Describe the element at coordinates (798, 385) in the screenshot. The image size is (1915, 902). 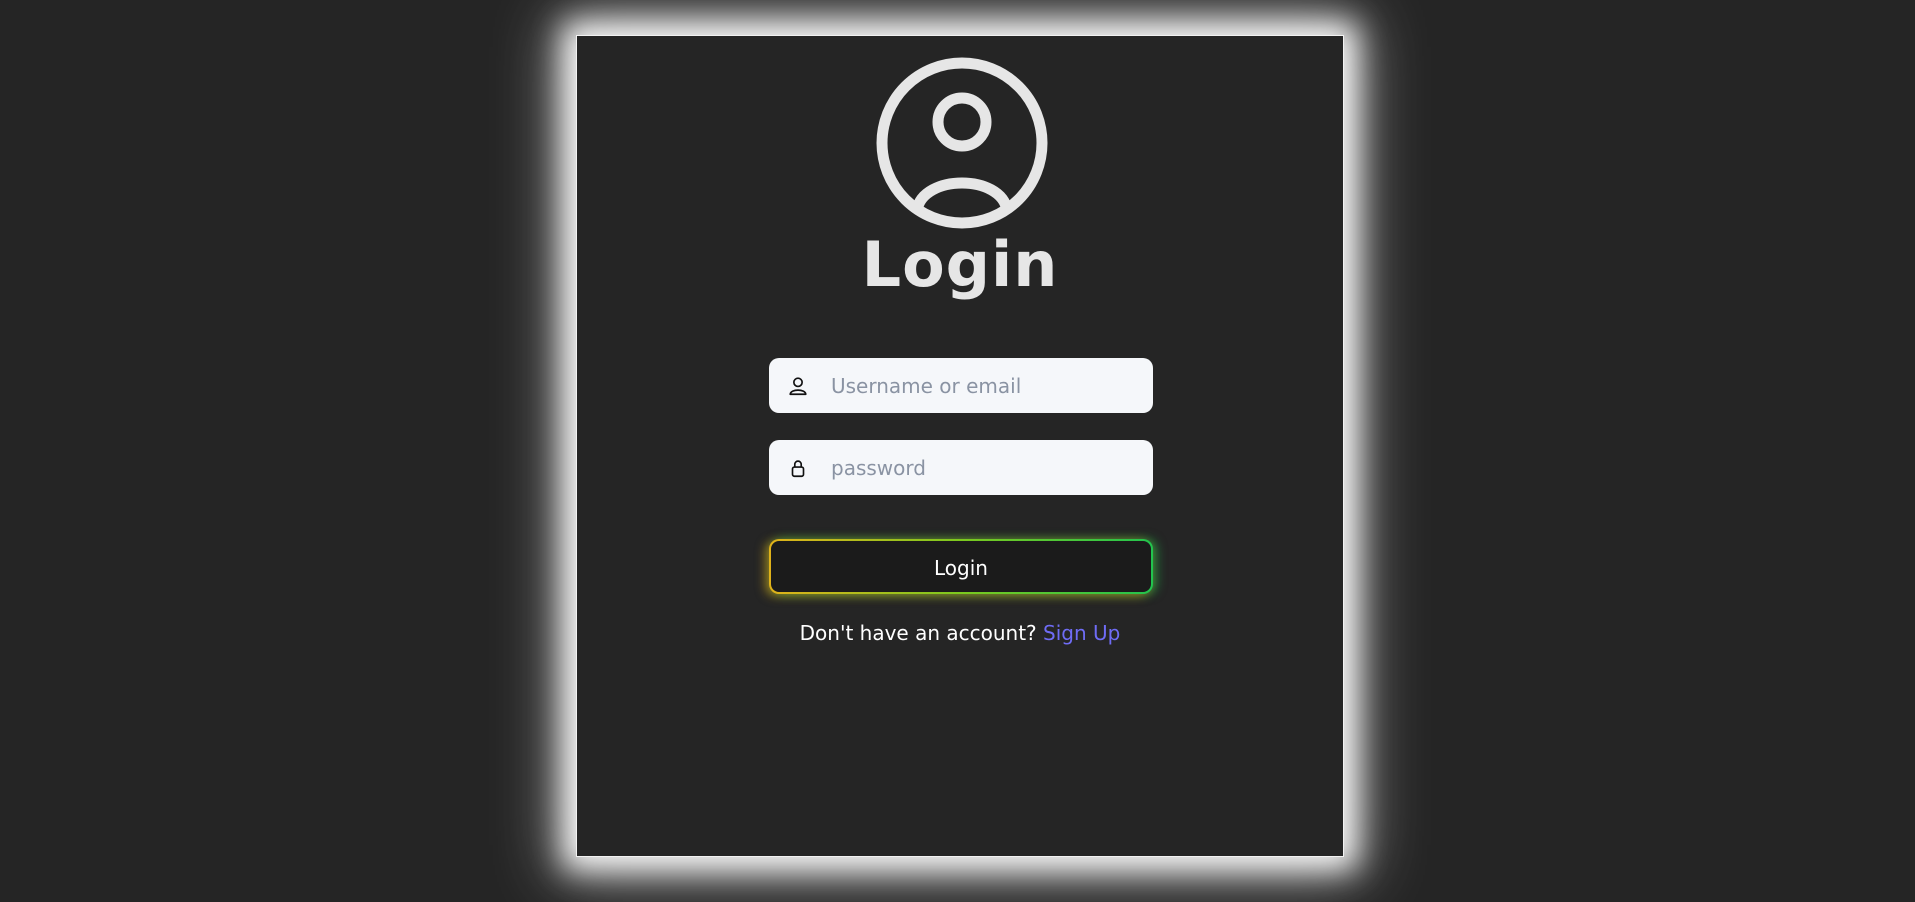
I see `user-icon` at that location.